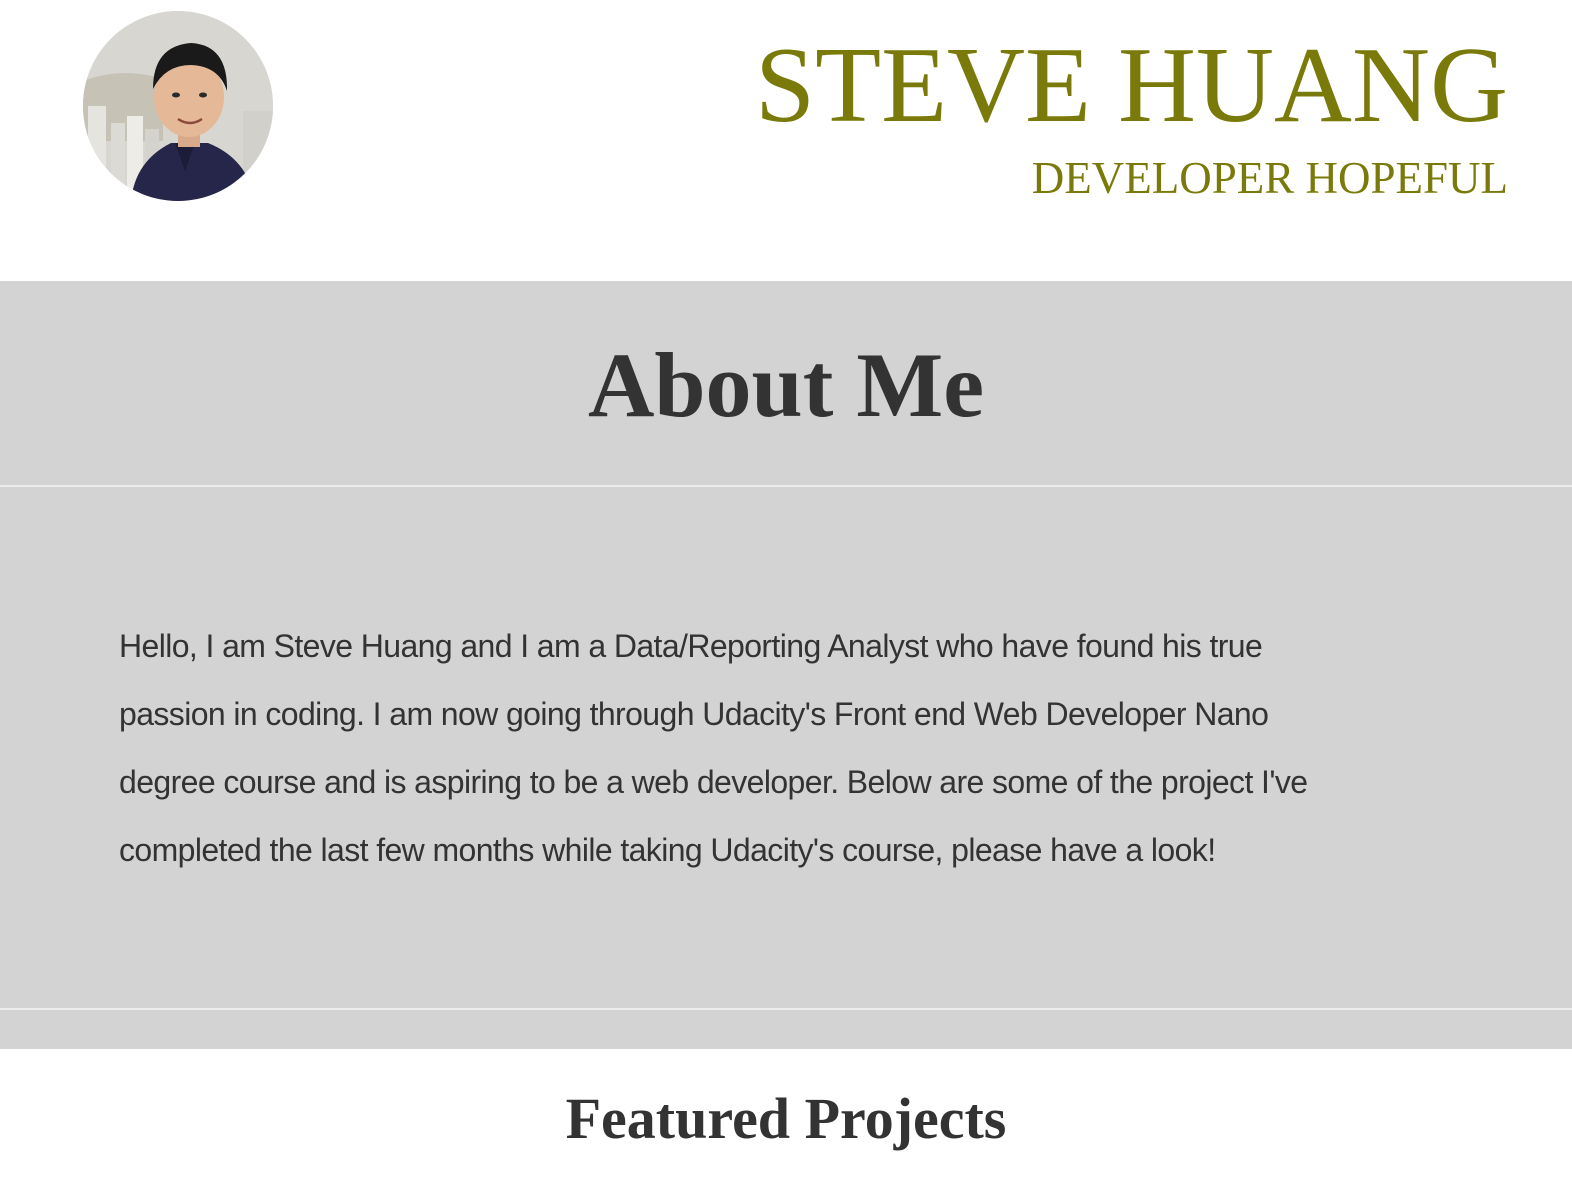 This screenshot has height=1186, width=1572. I want to click on avatar, so click(178, 106).